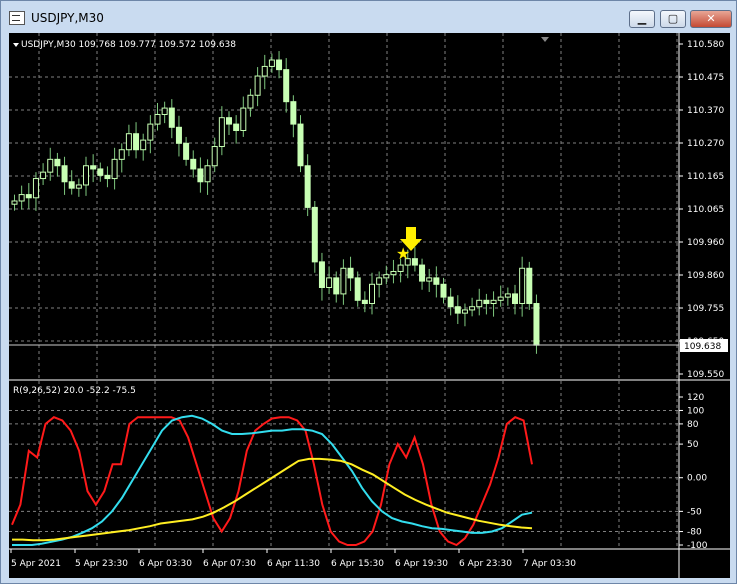  I want to click on close-button: ✕, so click(711, 19).